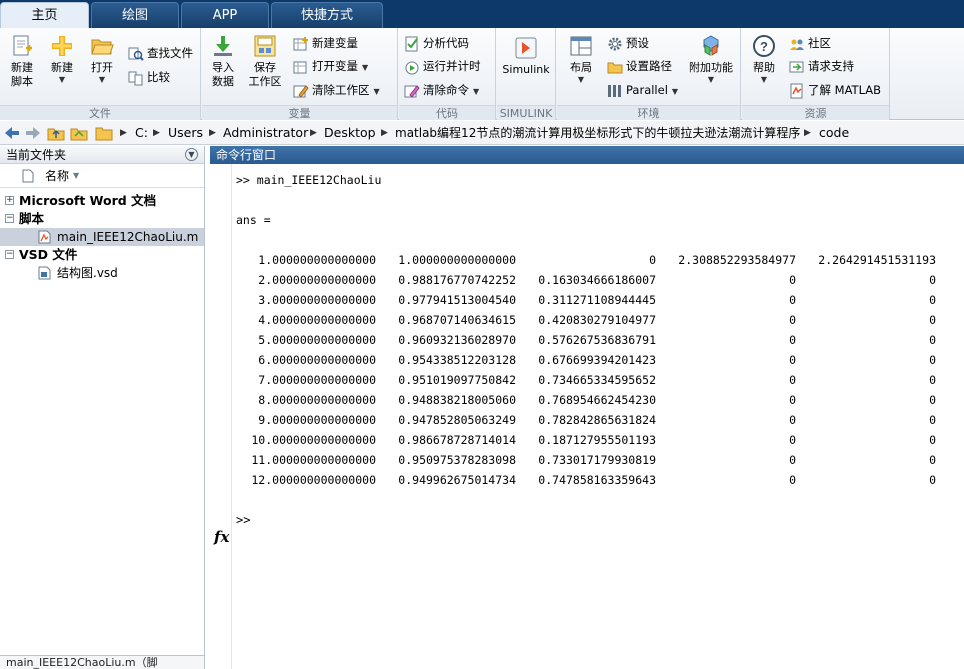 Image resolution: width=964 pixels, height=669 pixels. I want to click on crumb-project-folder: matlab编程12节点的潮流计算用极坐标形式下的牛顿拉夫逊法潮流计算程序, so click(597, 133).